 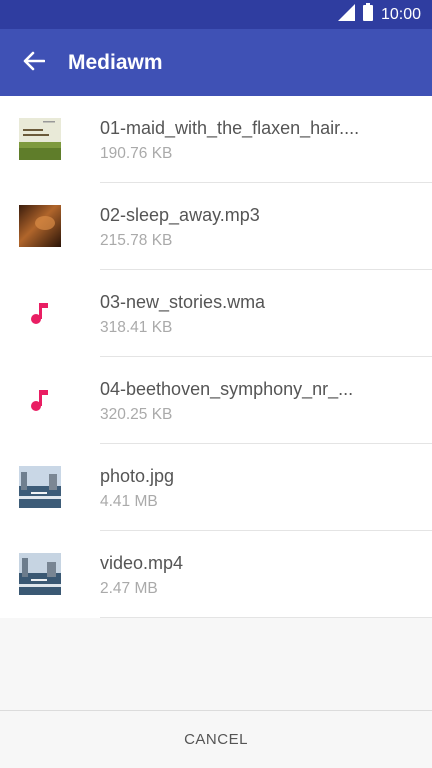 What do you see at coordinates (266, 617) in the screenshot?
I see `divider` at bounding box center [266, 617].